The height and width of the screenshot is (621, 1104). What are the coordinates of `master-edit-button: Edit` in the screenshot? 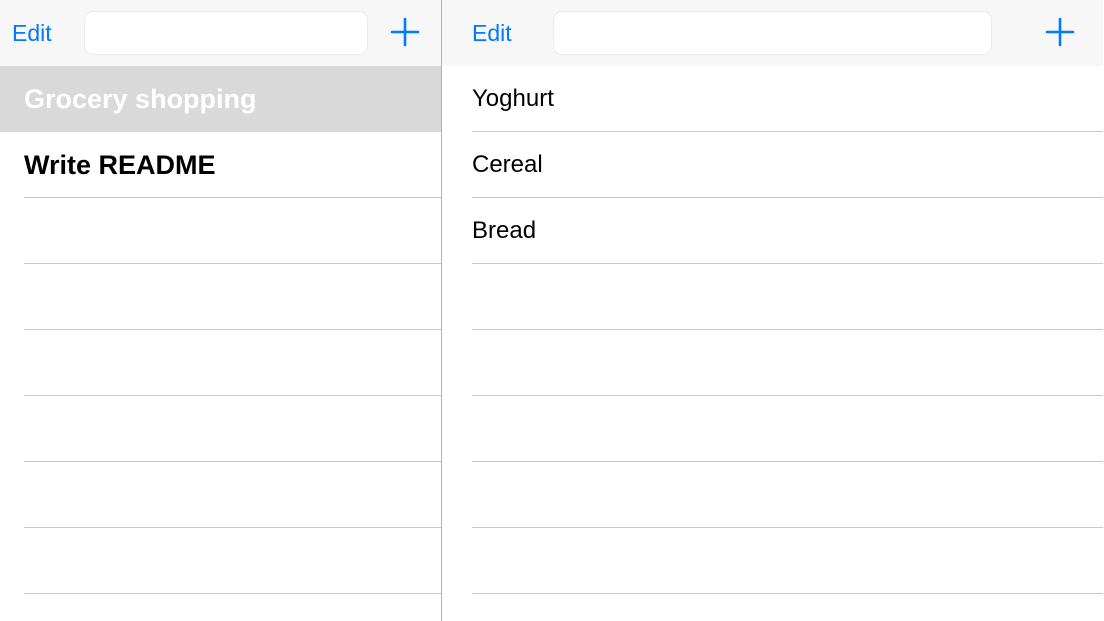 It's located at (32, 33).